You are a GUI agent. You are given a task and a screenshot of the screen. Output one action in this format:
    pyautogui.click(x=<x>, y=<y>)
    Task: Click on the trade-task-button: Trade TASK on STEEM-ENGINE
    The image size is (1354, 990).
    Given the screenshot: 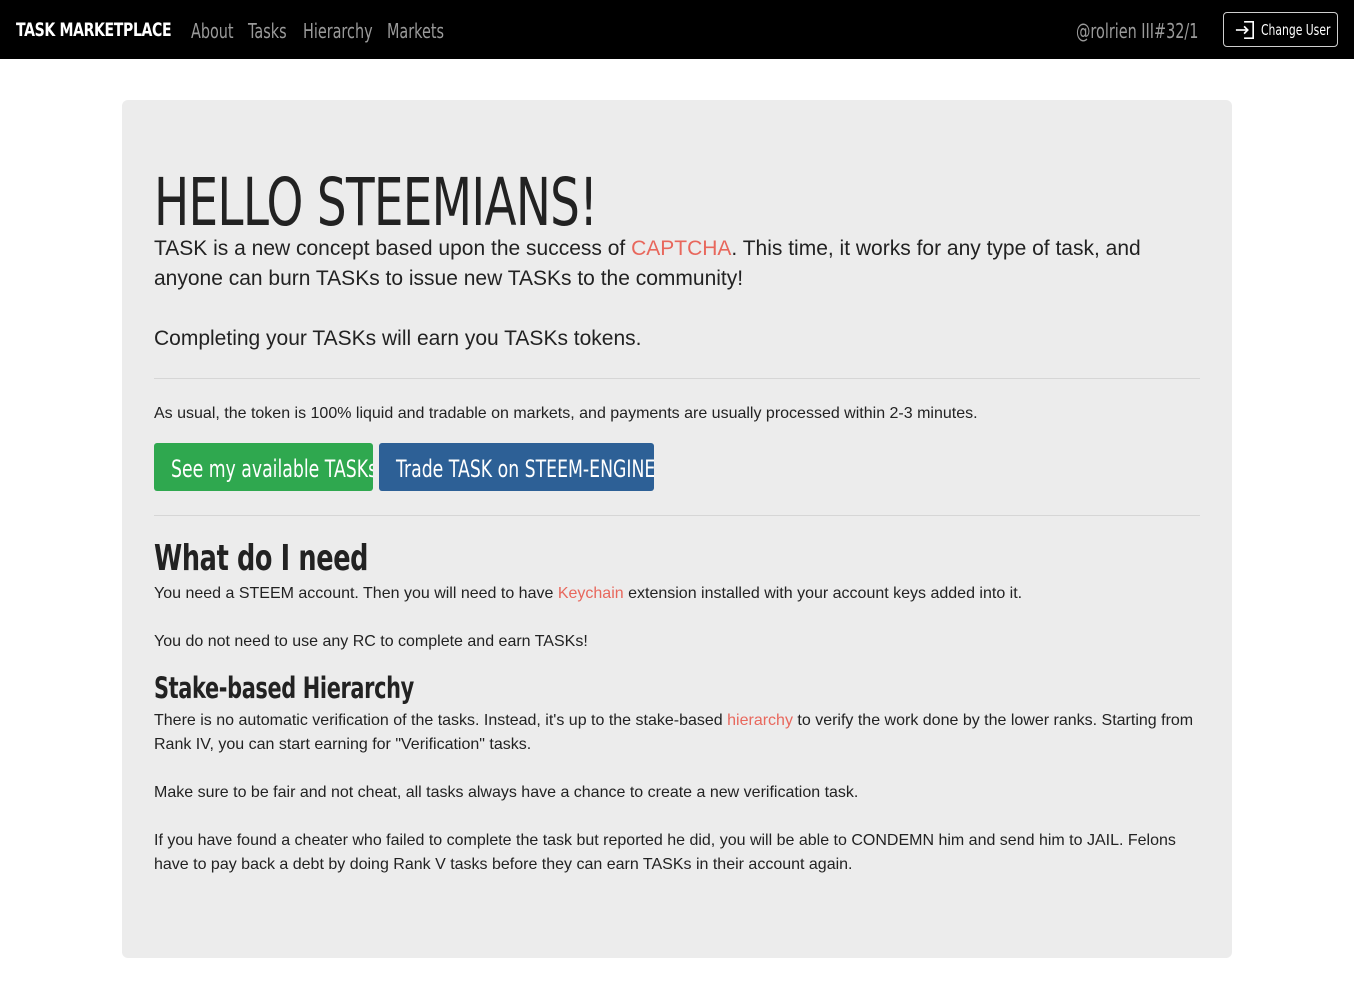 What is the action you would take?
    pyautogui.click(x=516, y=467)
    